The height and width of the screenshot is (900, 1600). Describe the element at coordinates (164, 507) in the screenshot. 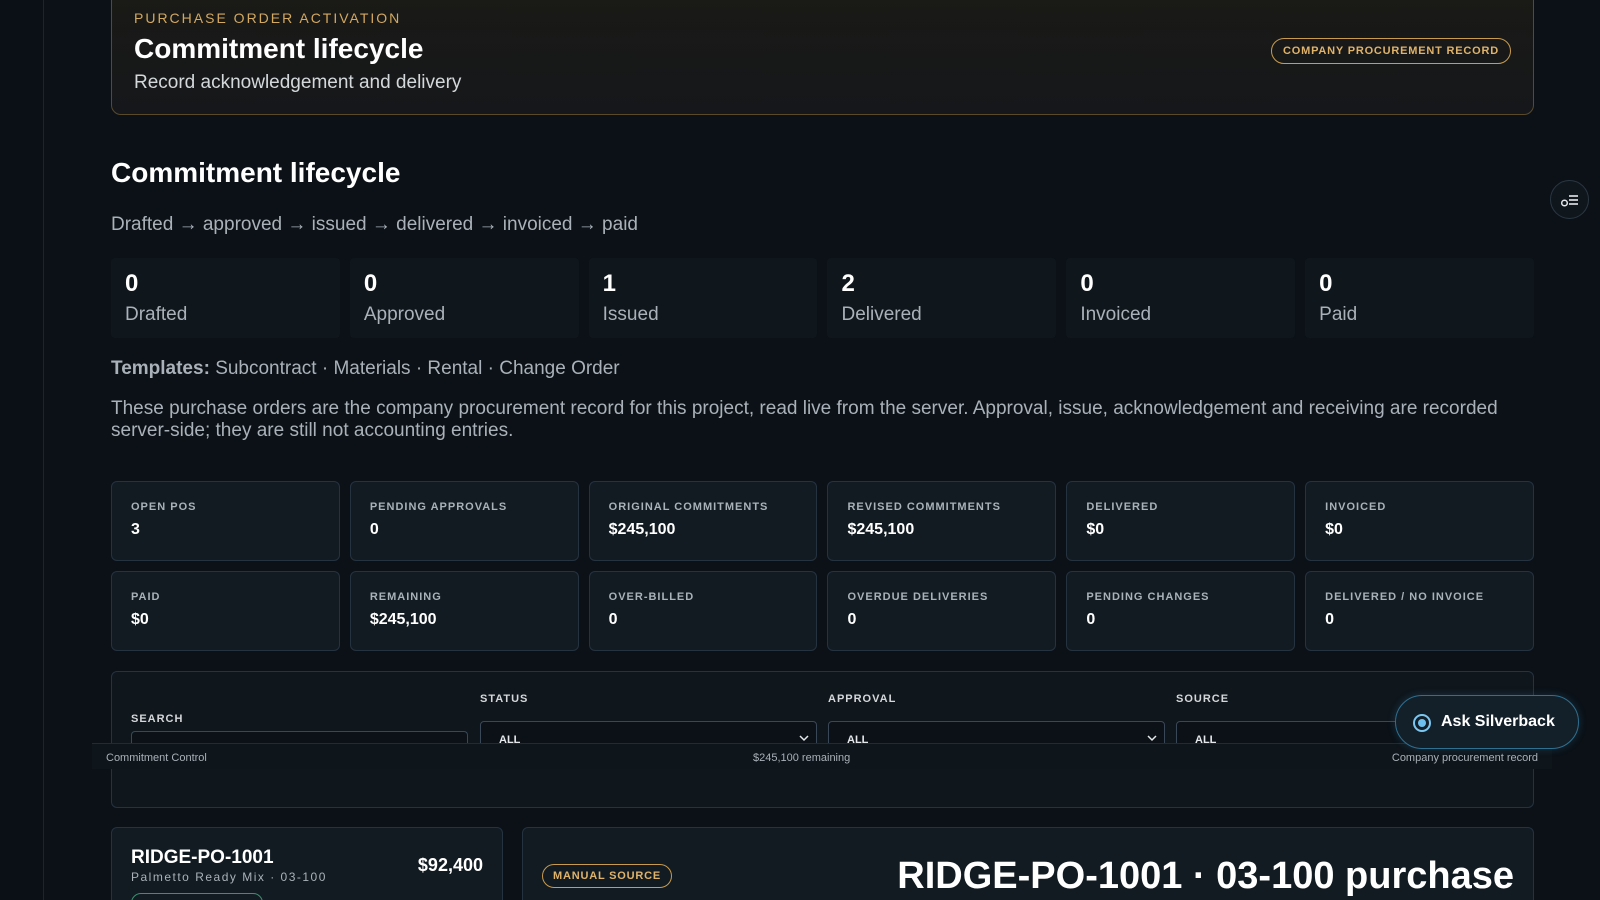

I see `metric-label: OPEN POS` at that location.